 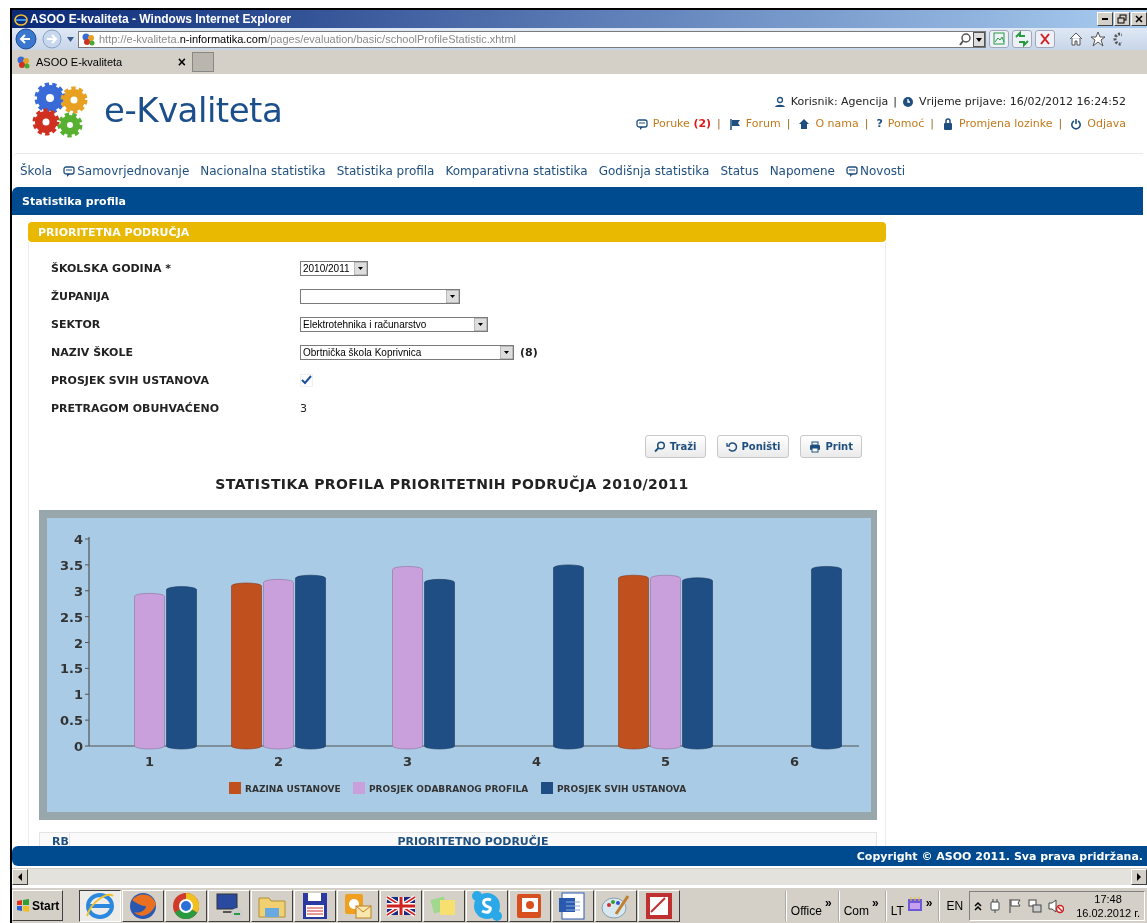 I want to click on user-label: Korisnik: Agencija, so click(x=839, y=101).